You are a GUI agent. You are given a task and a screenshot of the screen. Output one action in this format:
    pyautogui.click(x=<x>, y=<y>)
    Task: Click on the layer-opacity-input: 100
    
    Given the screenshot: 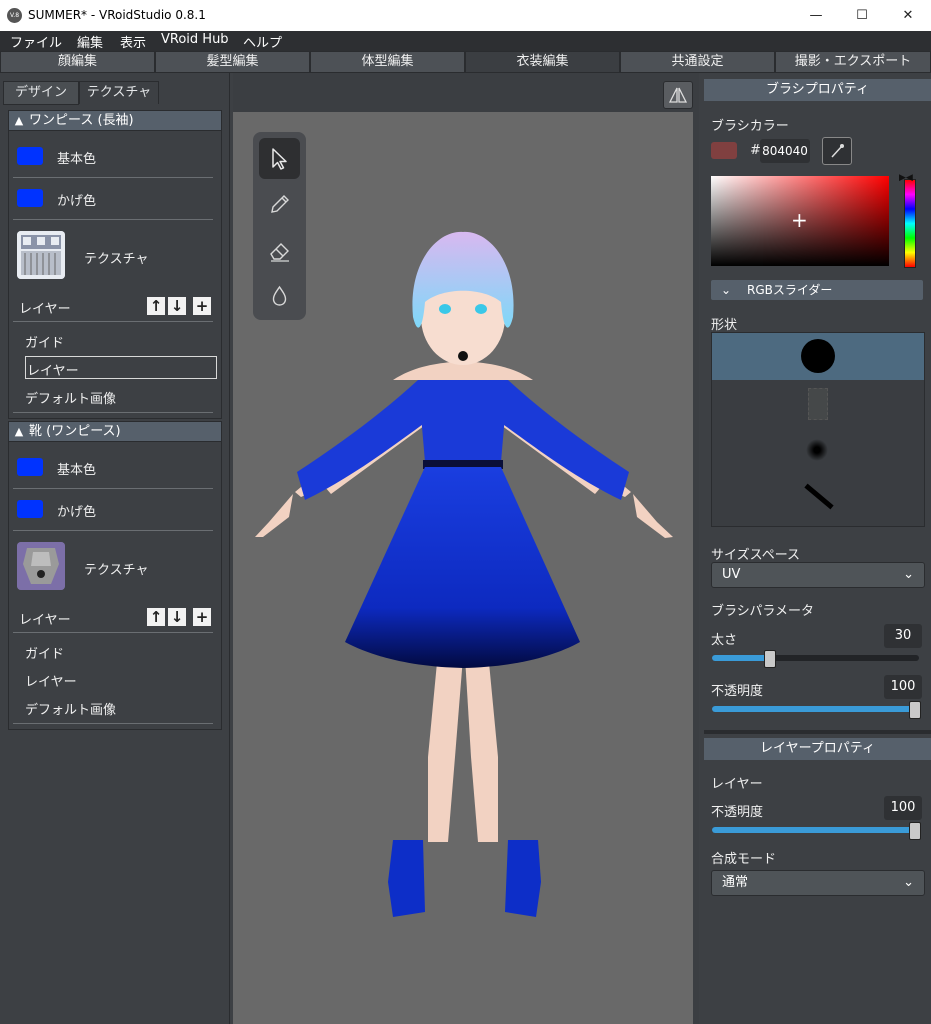 What is the action you would take?
    pyautogui.click(x=903, y=808)
    